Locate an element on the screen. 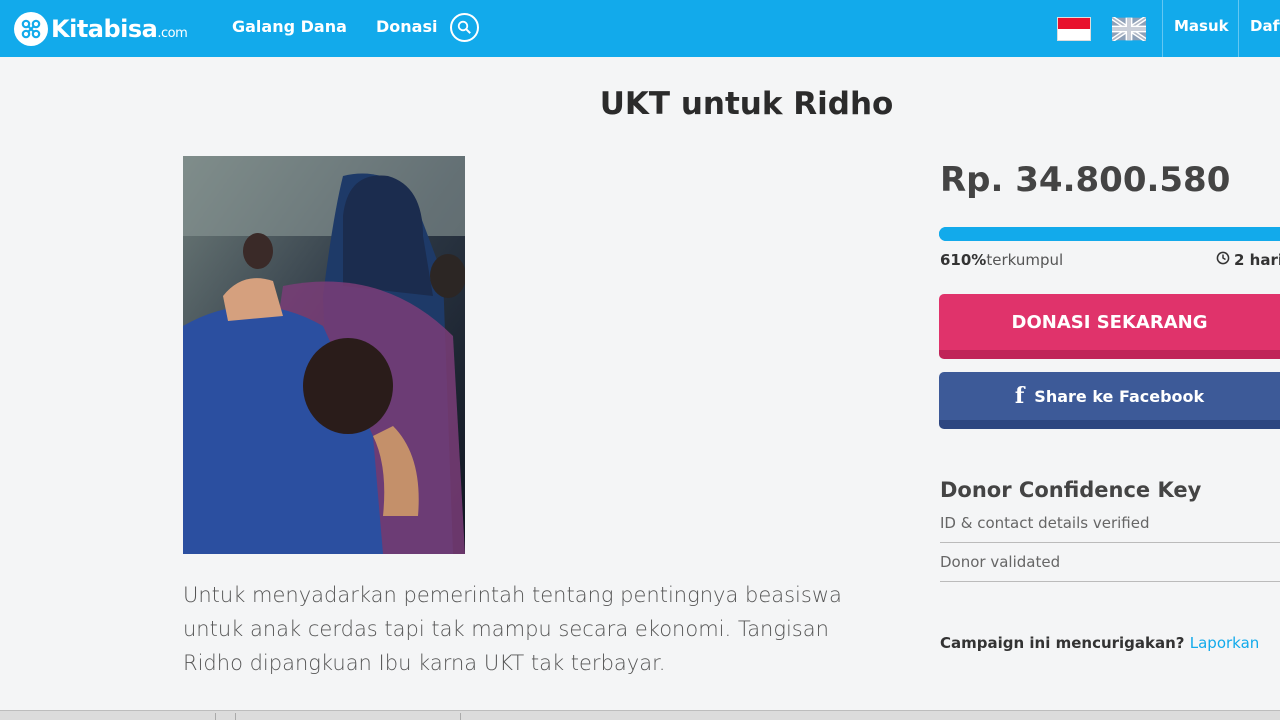 The height and width of the screenshot is (720, 1280). confidence-item-donor: Donor validated is located at coordinates (1110, 567).